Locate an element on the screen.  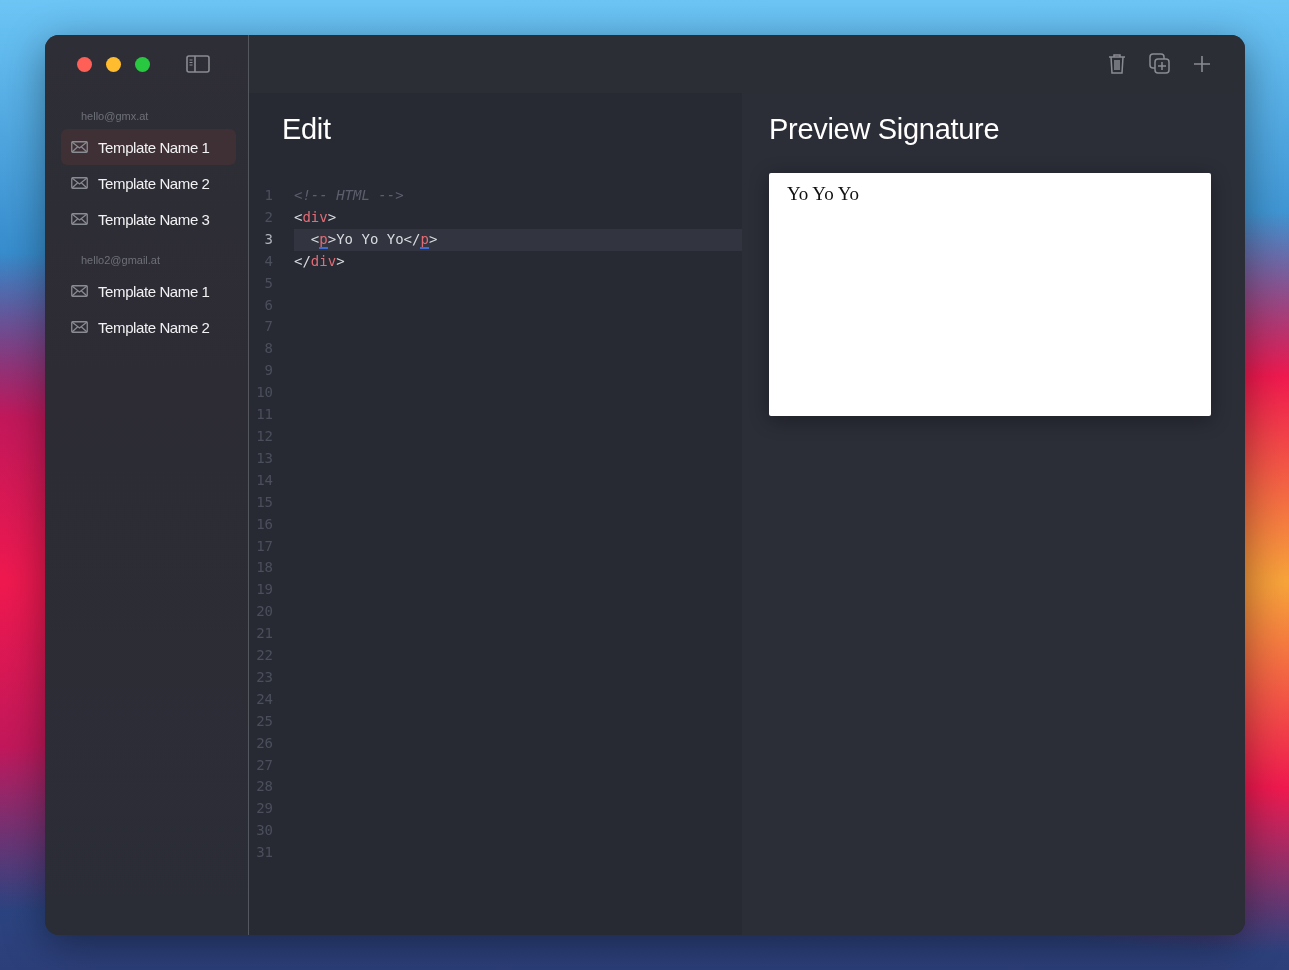
editor-title: Edit is located at coordinates (306, 129).